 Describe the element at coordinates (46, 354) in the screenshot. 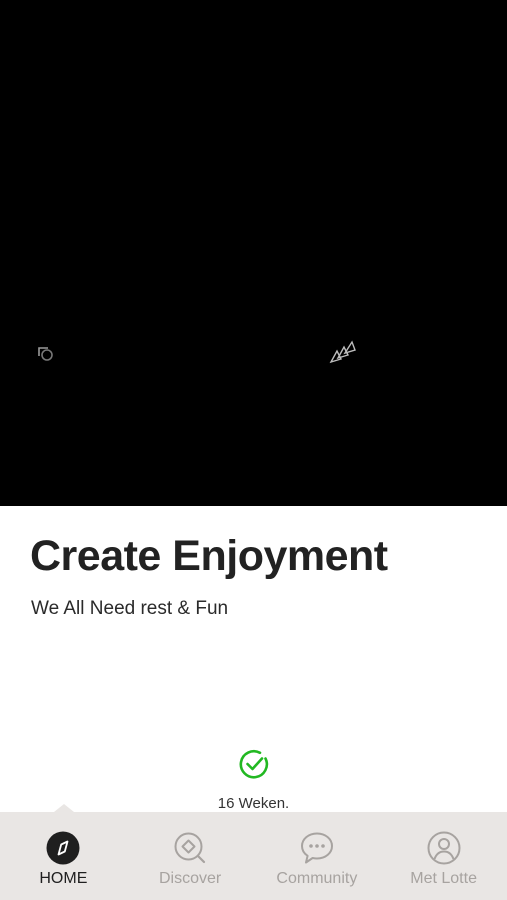

I see `rotate-icon` at that location.